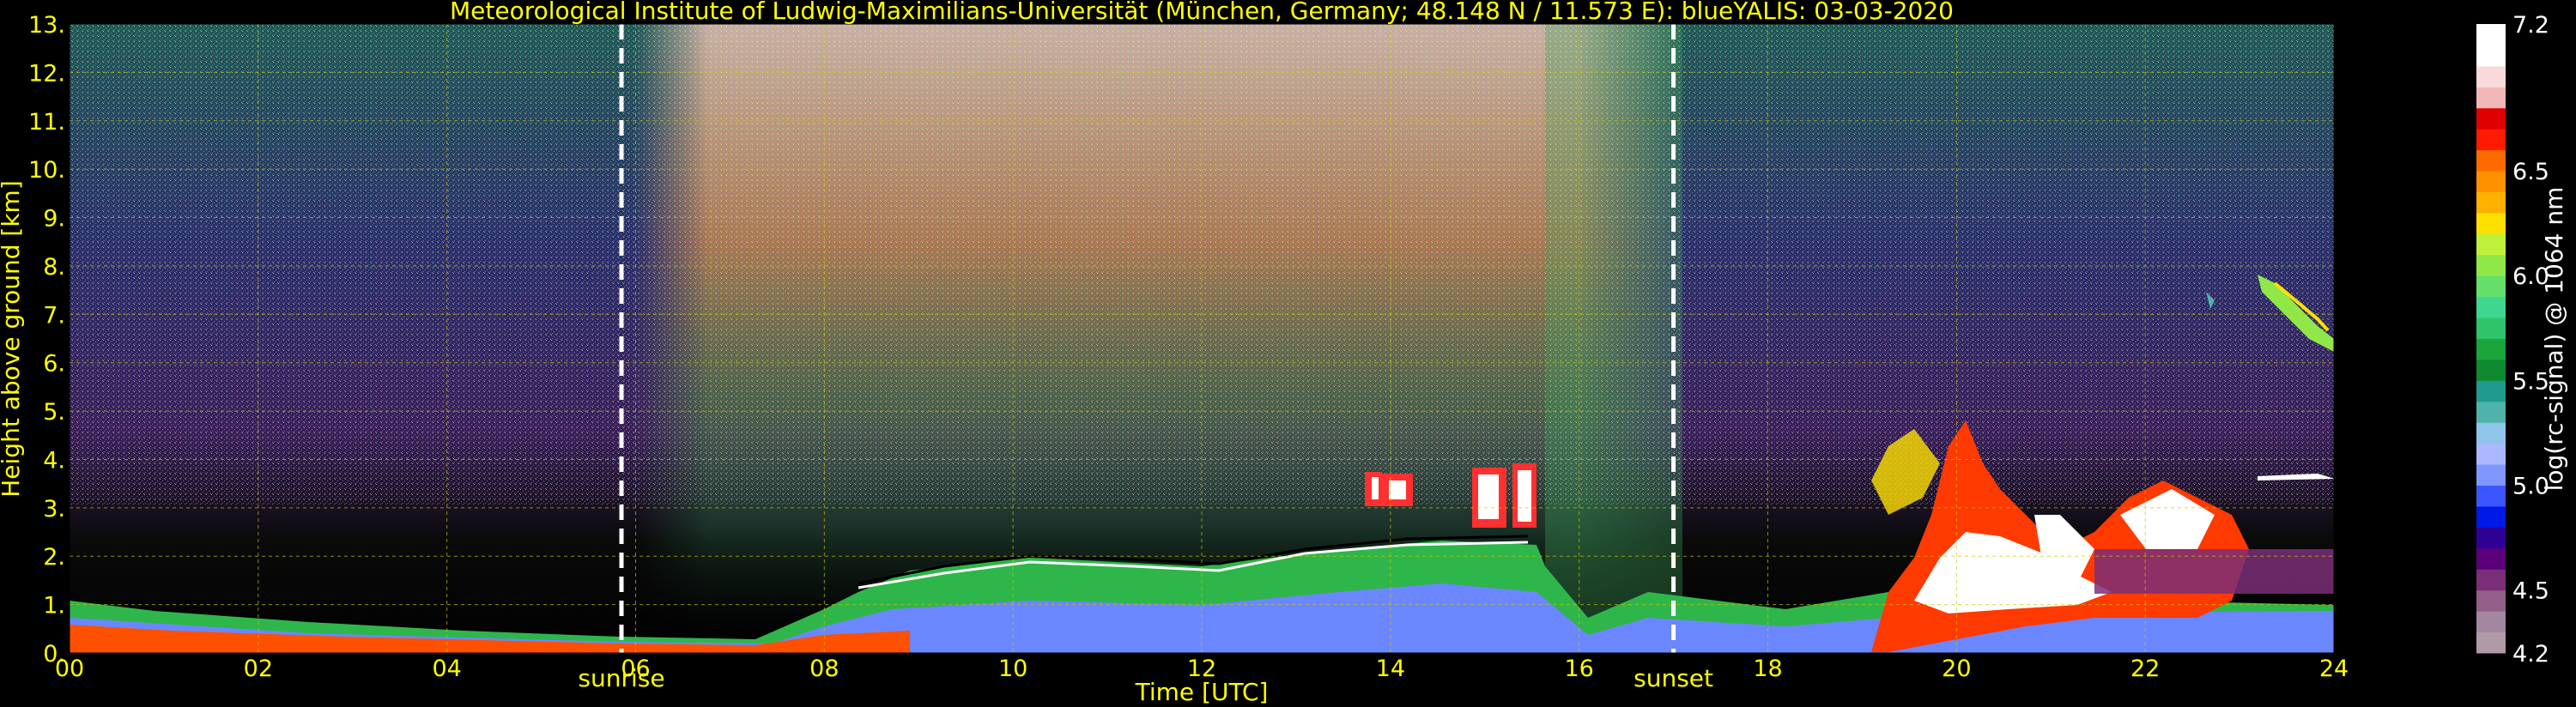  I want to click on y-axis: 0. 1. 2. 3. 4. 5. 6. 7. 8. 9. 10. 11. 12. 13., so click(46, 340).